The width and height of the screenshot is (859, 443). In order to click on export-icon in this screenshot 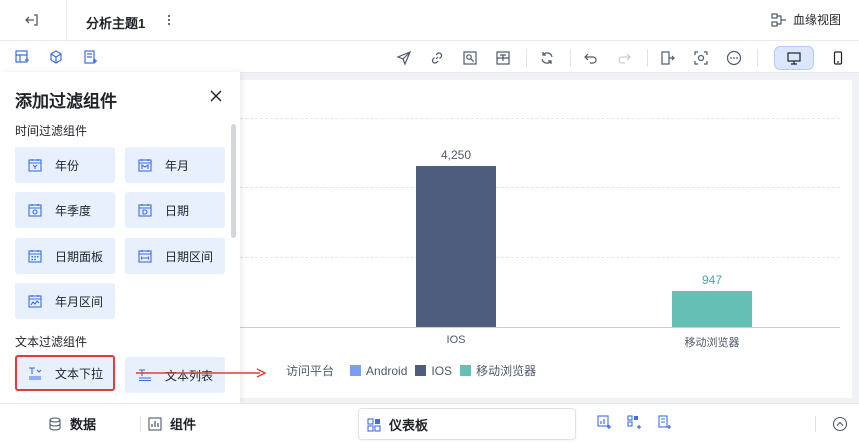, I will do `click(668, 58)`.